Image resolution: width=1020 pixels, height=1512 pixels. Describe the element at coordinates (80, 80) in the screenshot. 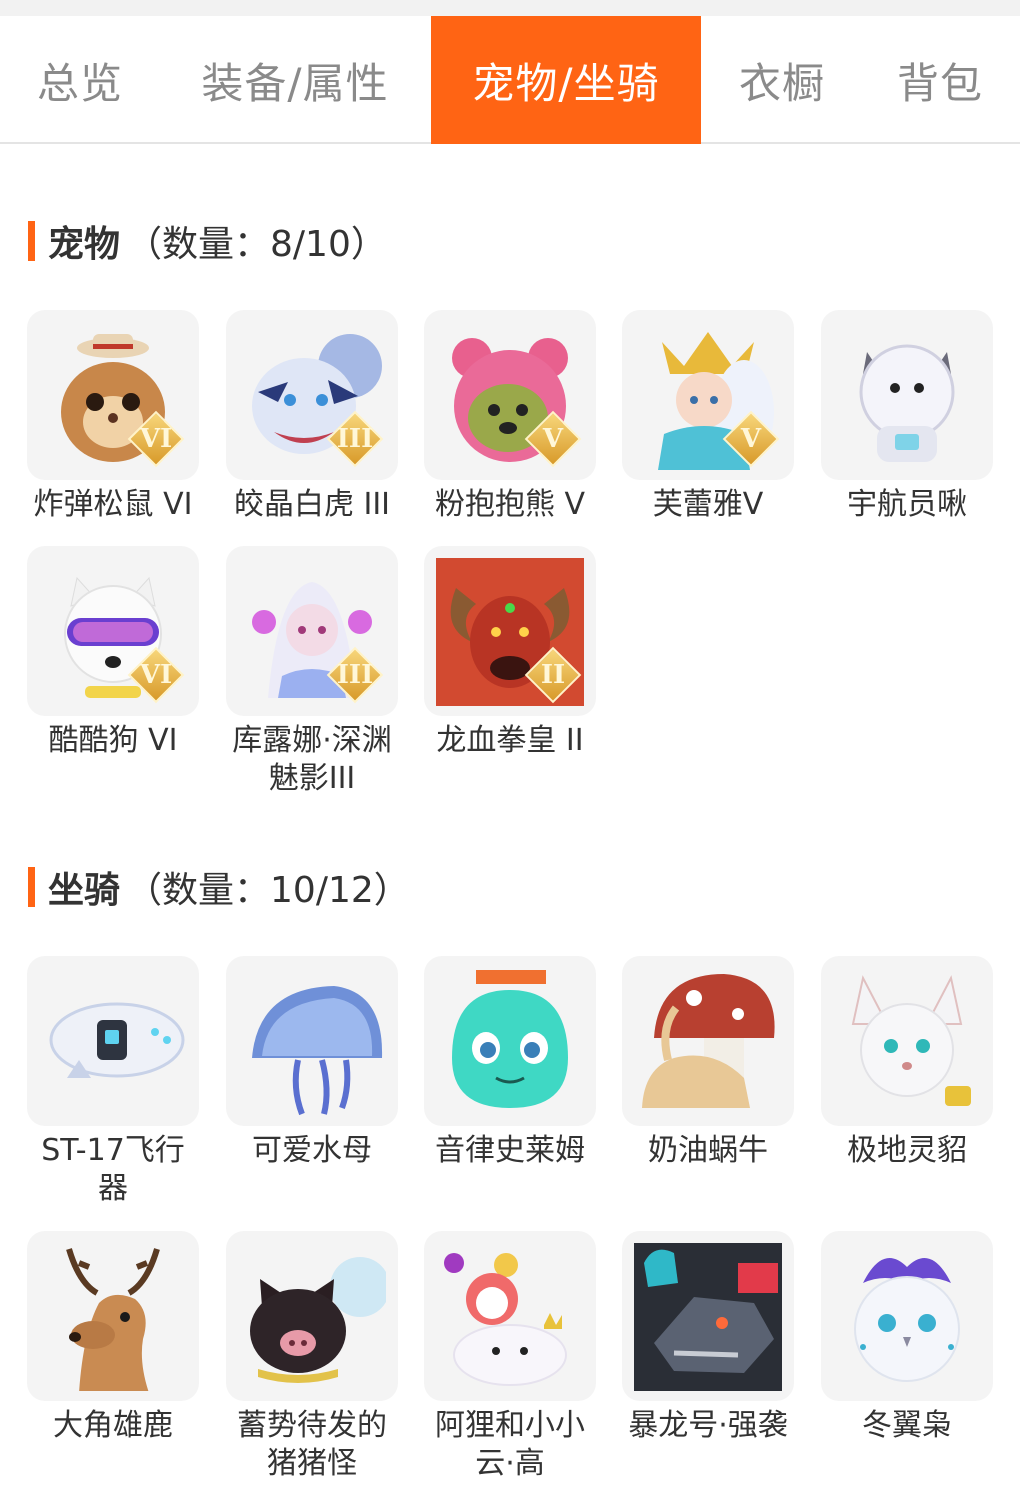

I see `tab-overview: 总览` at that location.